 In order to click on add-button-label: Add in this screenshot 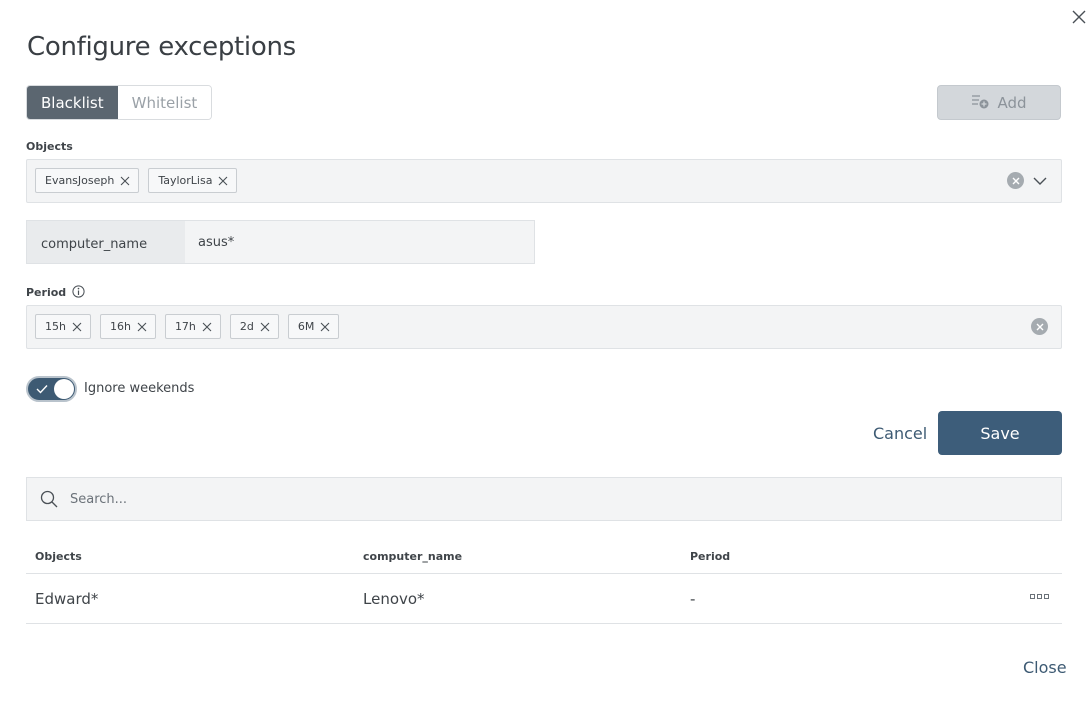, I will do `click(1012, 102)`.